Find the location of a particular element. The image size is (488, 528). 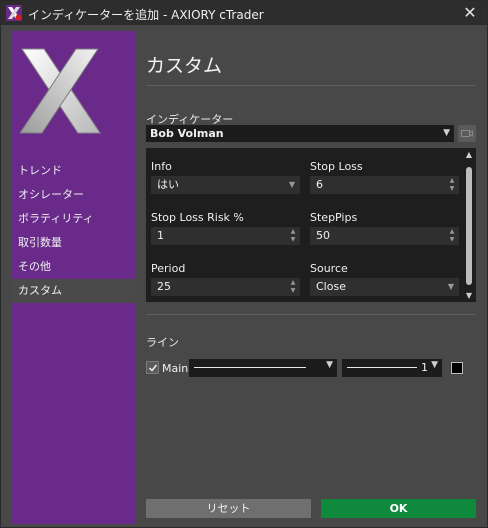

sidebar-item-volatility: ボラティリティ is located at coordinates (73, 219).